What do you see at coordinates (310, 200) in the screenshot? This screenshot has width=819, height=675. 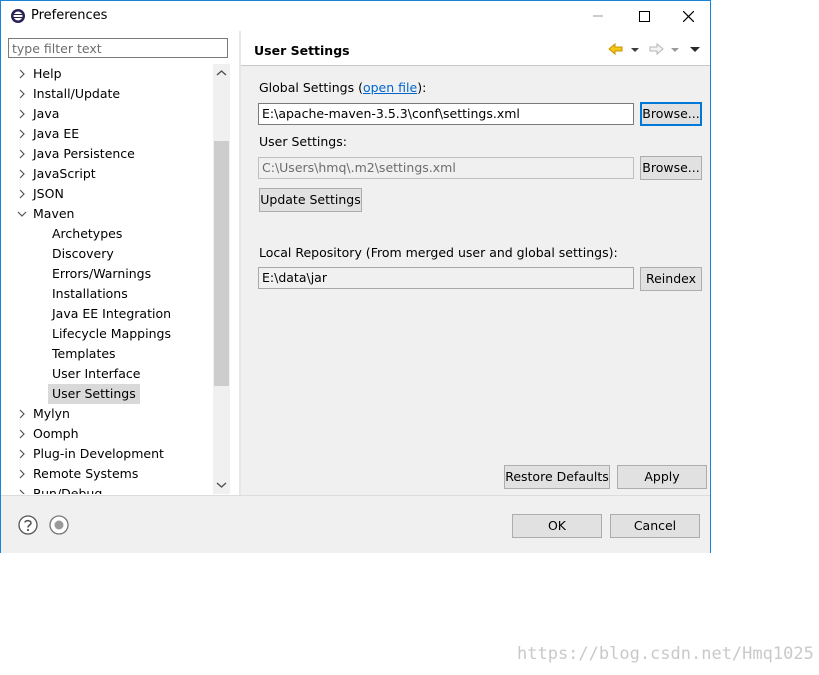 I see `update-settings-button: Update Settings` at bounding box center [310, 200].